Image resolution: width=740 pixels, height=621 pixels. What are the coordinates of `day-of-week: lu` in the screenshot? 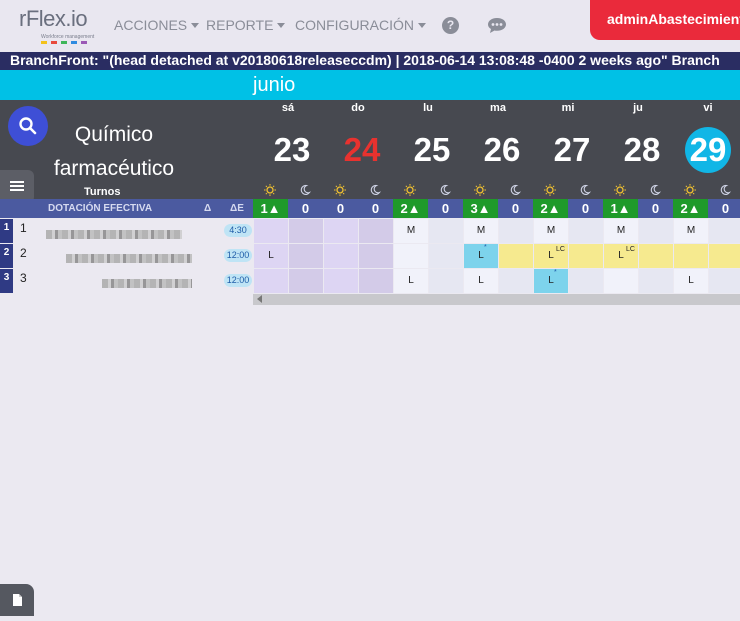 It's located at (428, 108).